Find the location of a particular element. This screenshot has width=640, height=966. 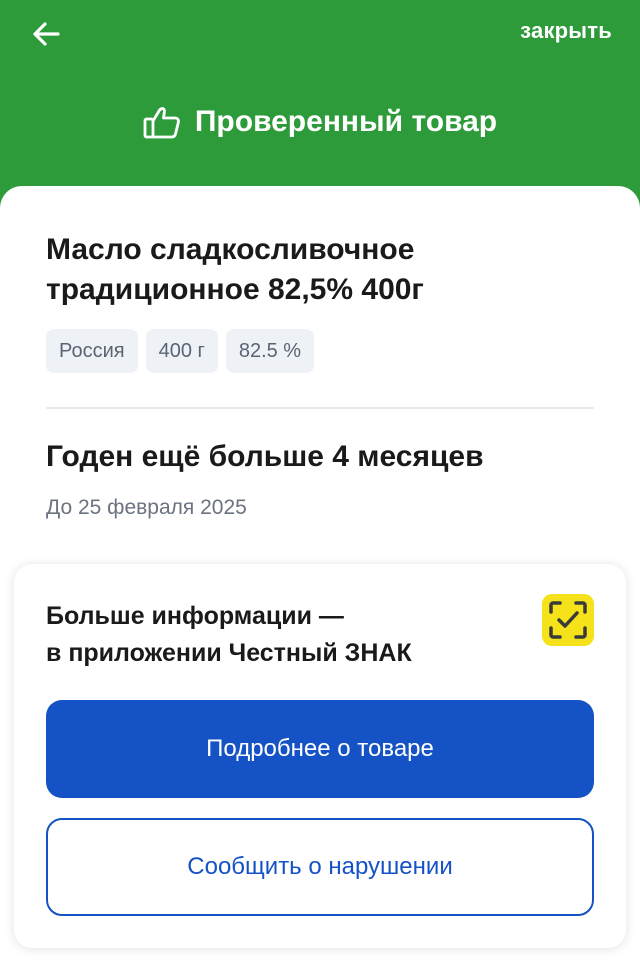

chestny-znak-scan-icon is located at coordinates (568, 620).